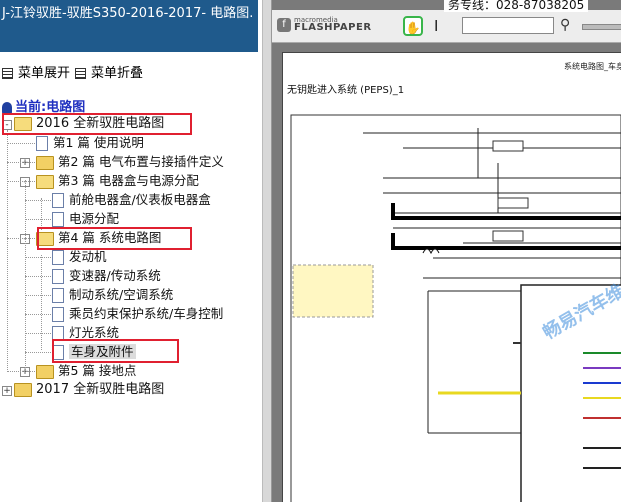 This screenshot has width=621, height=502. I want to click on tree-item-label: 2017 全新驭胜电路图, so click(100, 389).